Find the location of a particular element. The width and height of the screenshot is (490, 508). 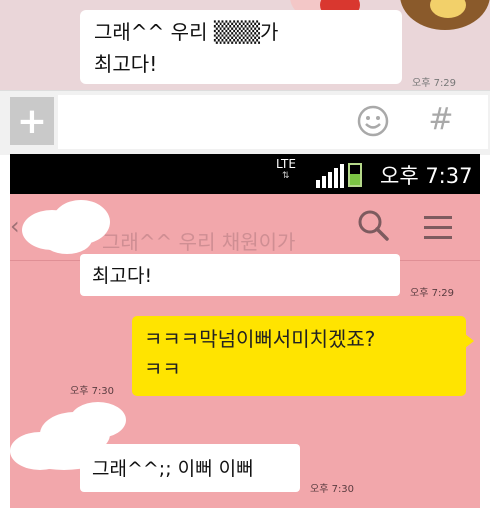

bubble-tail is located at coordinates (469, 341).